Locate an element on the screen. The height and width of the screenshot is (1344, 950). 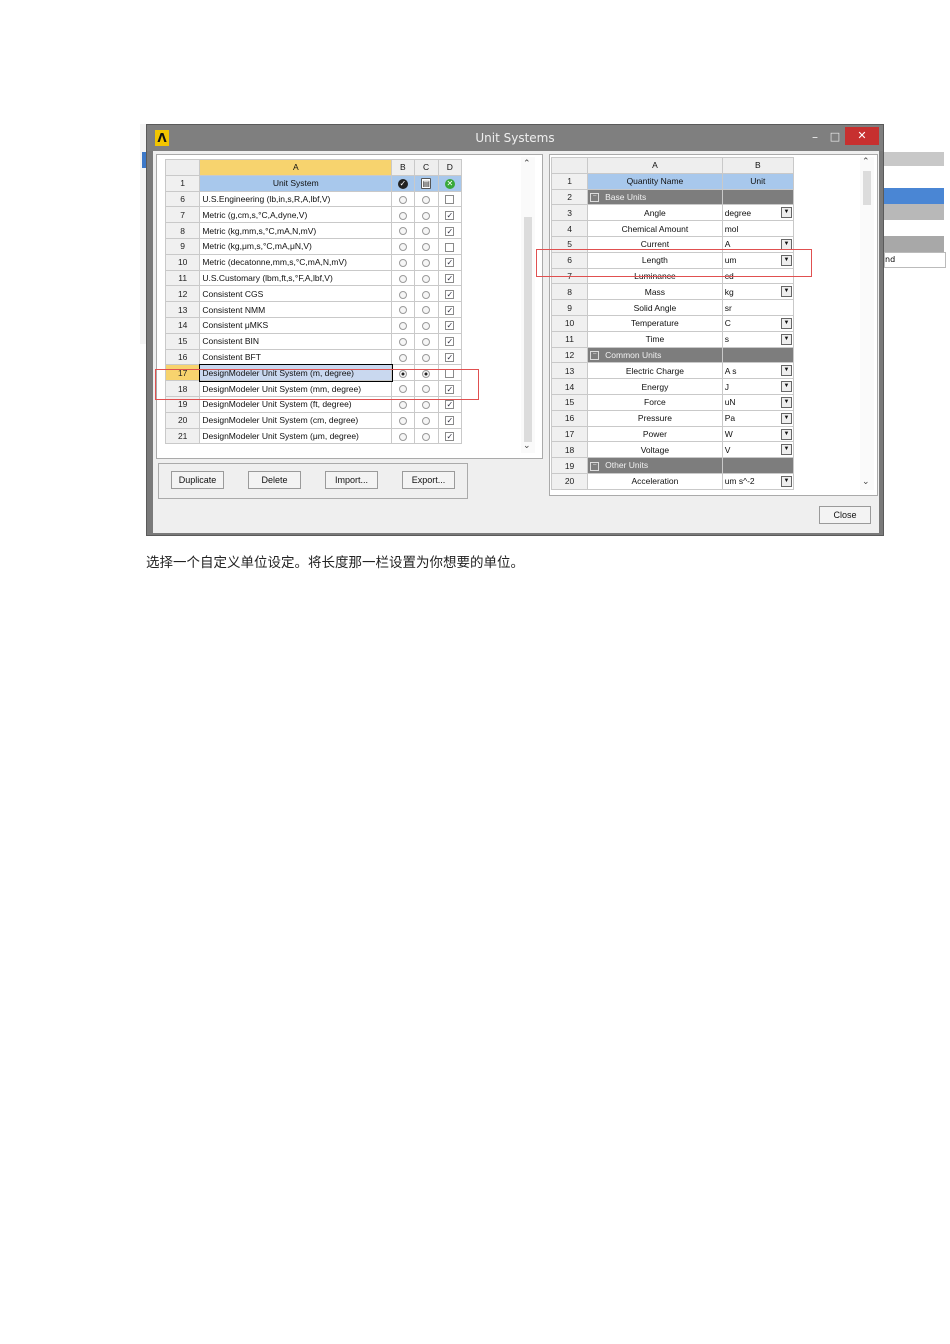
column-header-a: A is located at coordinates (296, 167).